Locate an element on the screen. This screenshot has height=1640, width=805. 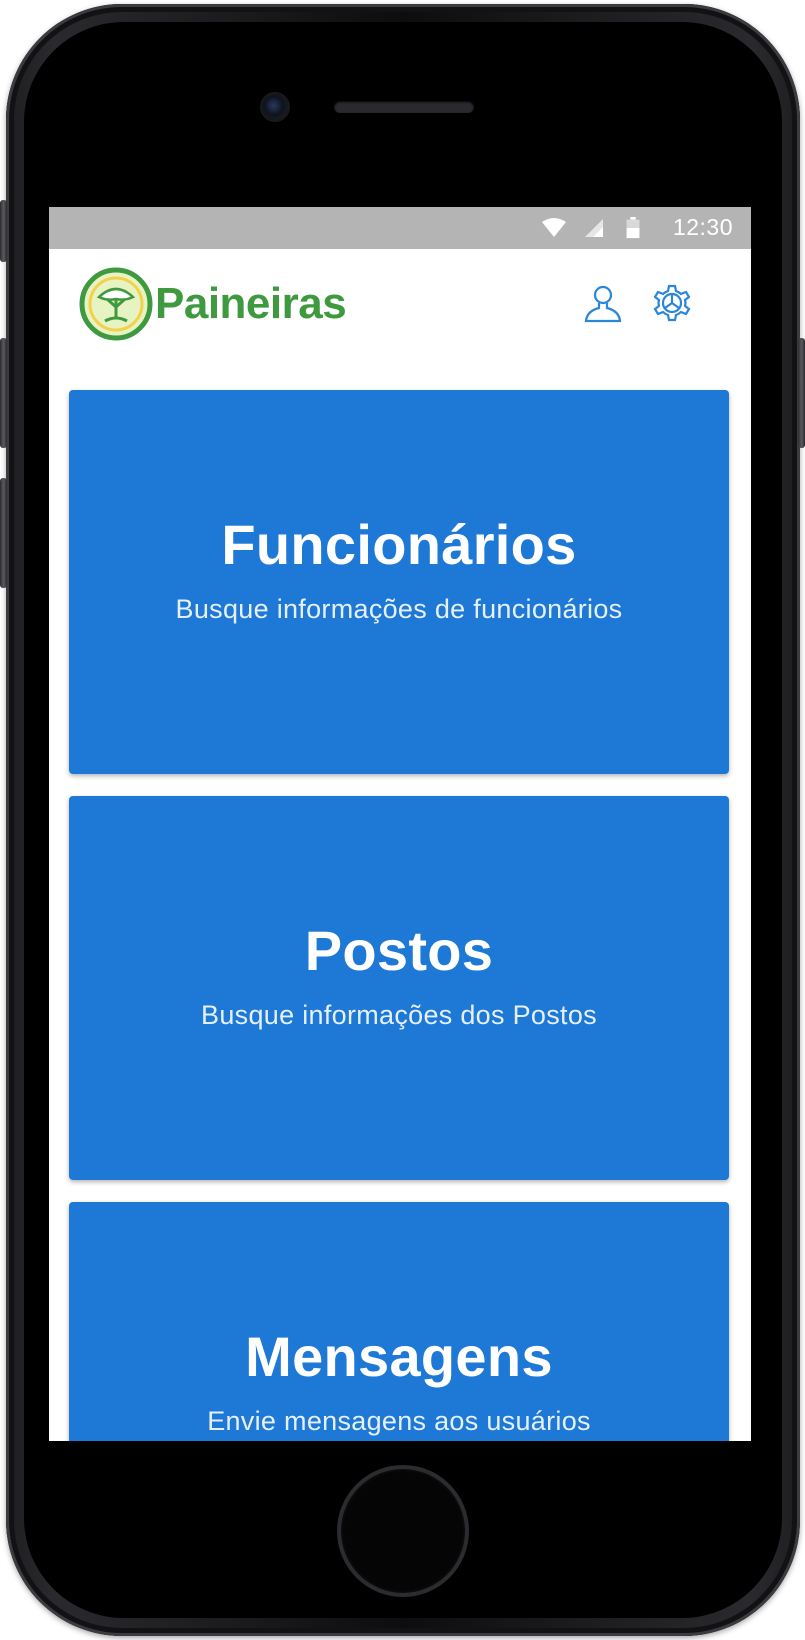
signal-icon is located at coordinates (594, 228).